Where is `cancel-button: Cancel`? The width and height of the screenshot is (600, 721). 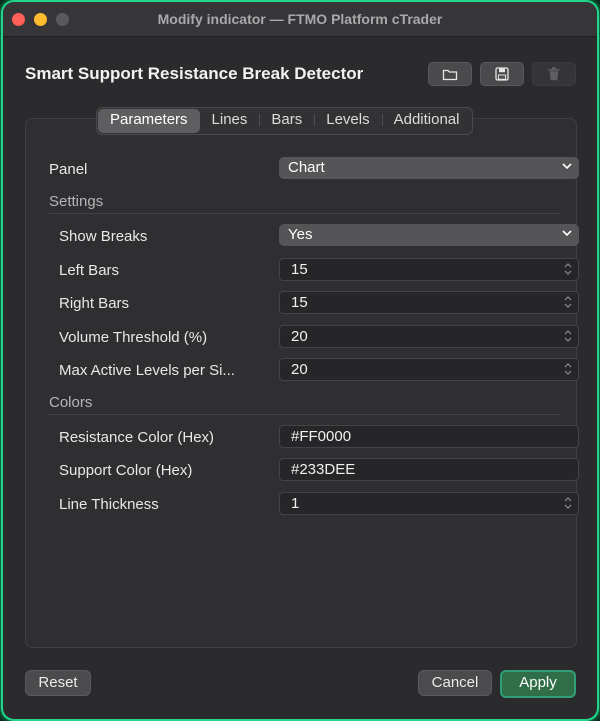 cancel-button: Cancel is located at coordinates (455, 683).